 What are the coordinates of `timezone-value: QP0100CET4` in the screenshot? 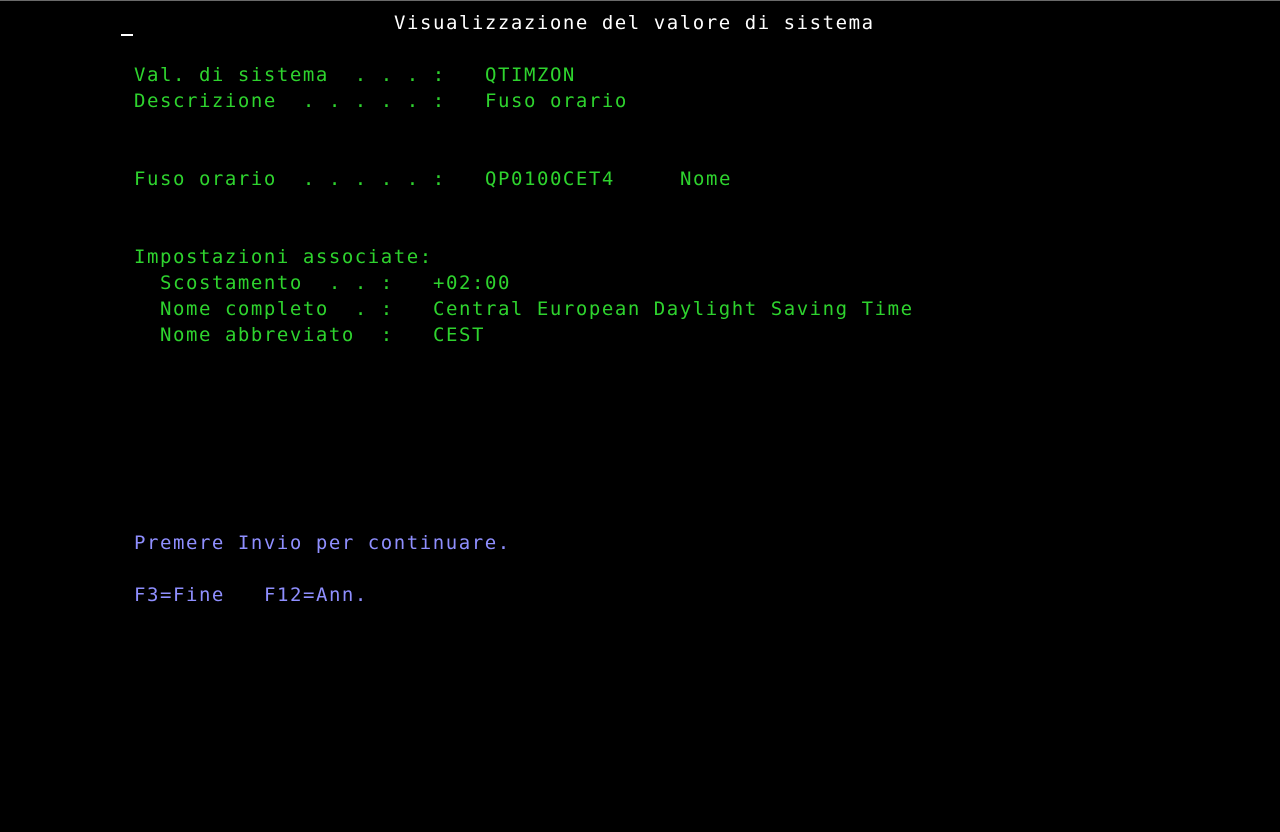 It's located at (550, 179).